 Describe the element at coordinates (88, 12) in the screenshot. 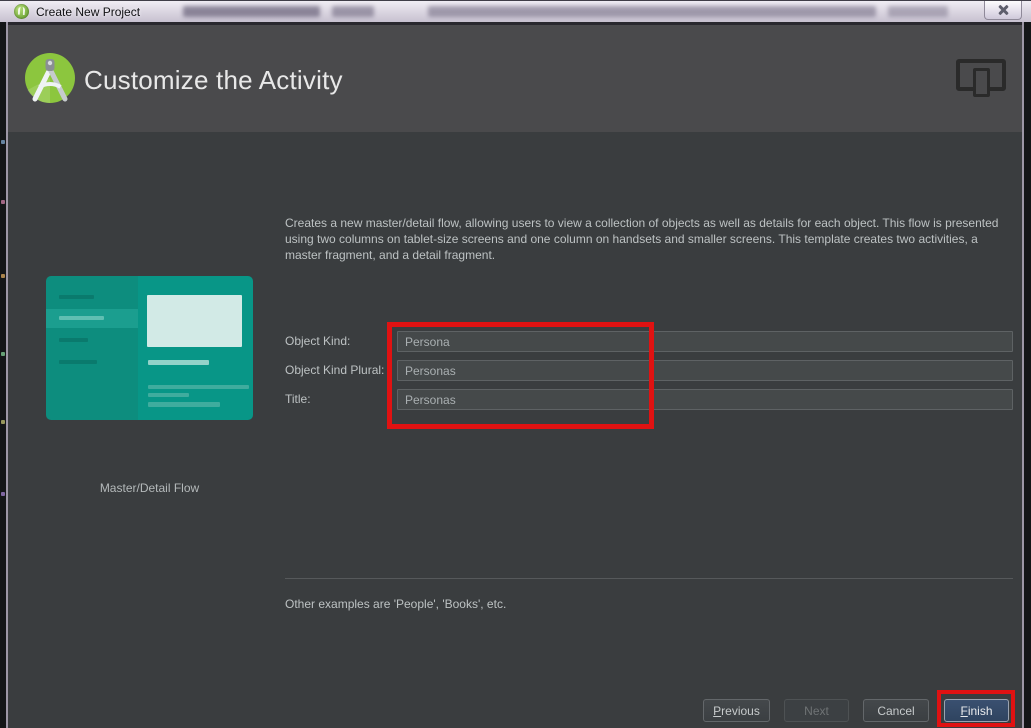

I see `window-title: Create New Project` at that location.